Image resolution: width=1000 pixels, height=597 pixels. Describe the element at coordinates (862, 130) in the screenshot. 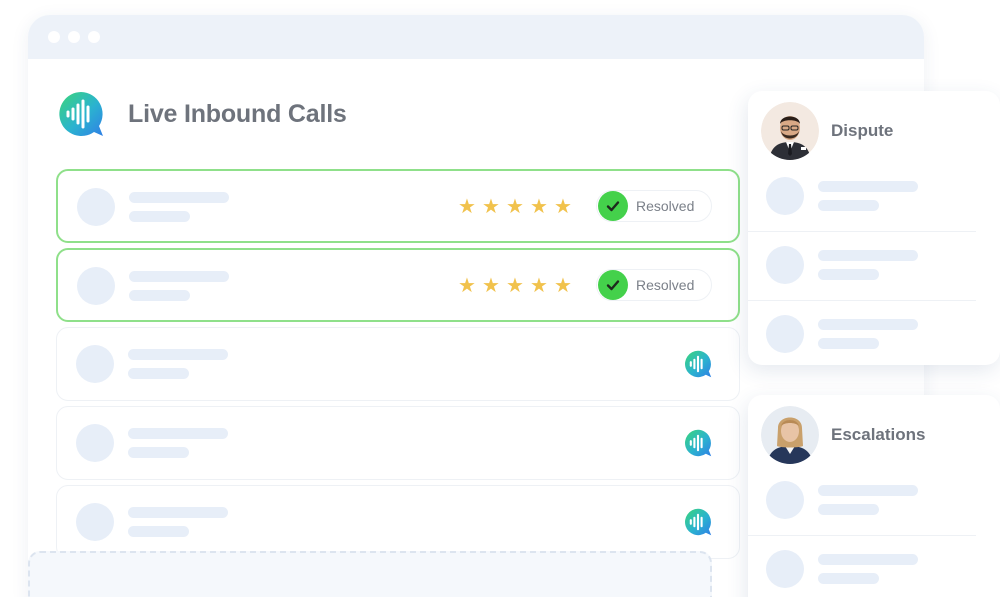

I see `queue-title: Dispute` at that location.